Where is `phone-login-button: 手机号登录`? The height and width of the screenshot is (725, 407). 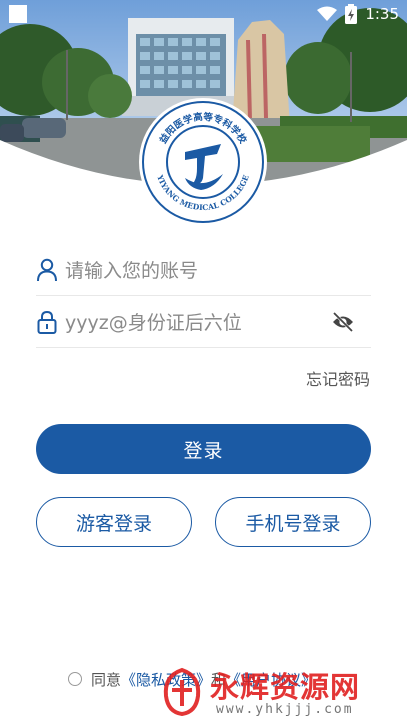 phone-login-button: 手机号登录 is located at coordinates (293, 522).